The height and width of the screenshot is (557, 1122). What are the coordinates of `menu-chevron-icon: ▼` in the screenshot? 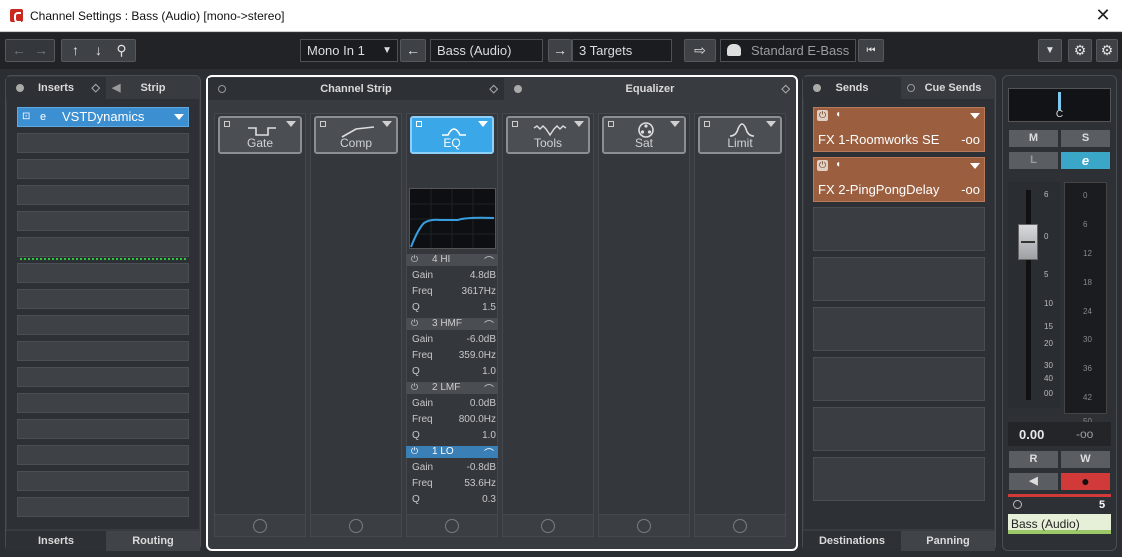 It's located at (1050, 50).